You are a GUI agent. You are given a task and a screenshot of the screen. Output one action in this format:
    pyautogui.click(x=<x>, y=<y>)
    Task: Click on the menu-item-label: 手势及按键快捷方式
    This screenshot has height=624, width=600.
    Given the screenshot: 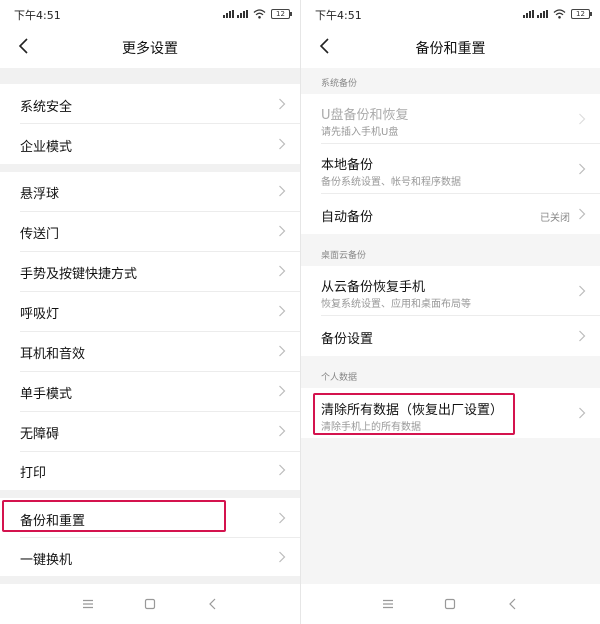 What is the action you would take?
    pyautogui.click(x=79, y=274)
    